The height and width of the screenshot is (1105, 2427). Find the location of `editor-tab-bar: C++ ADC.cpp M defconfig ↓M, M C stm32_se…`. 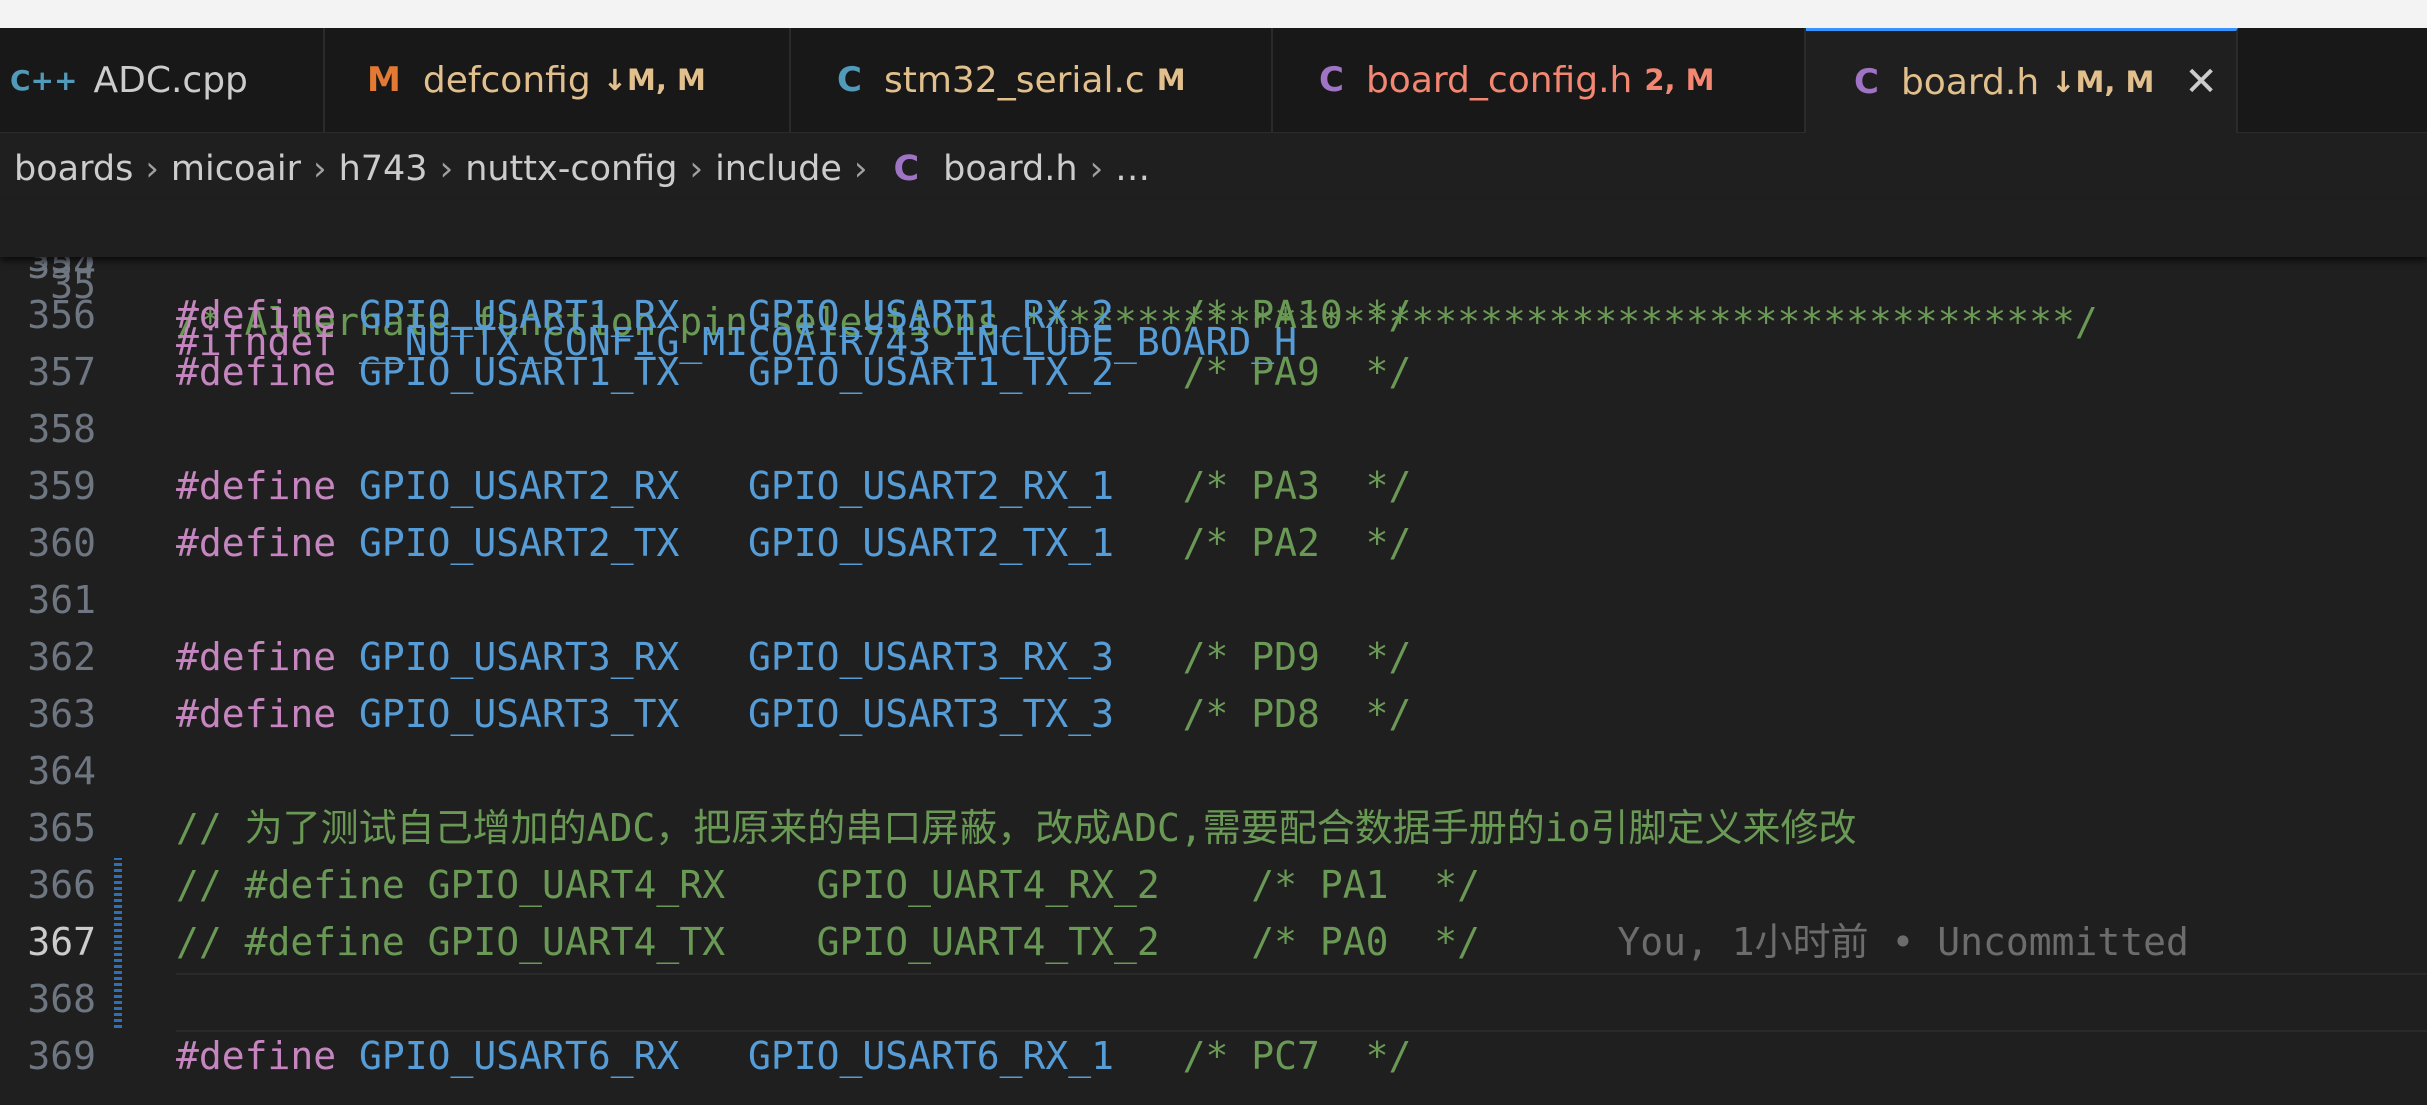

editor-tab-bar: C++ ADC.cpp M defconfig ↓M, M C stm32_se… is located at coordinates (1213, 80).